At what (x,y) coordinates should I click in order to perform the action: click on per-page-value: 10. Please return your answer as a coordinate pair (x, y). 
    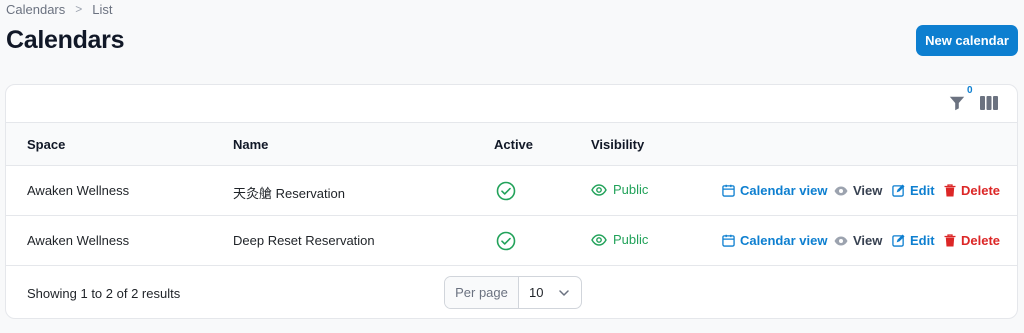
    Looking at the image, I should click on (536, 292).